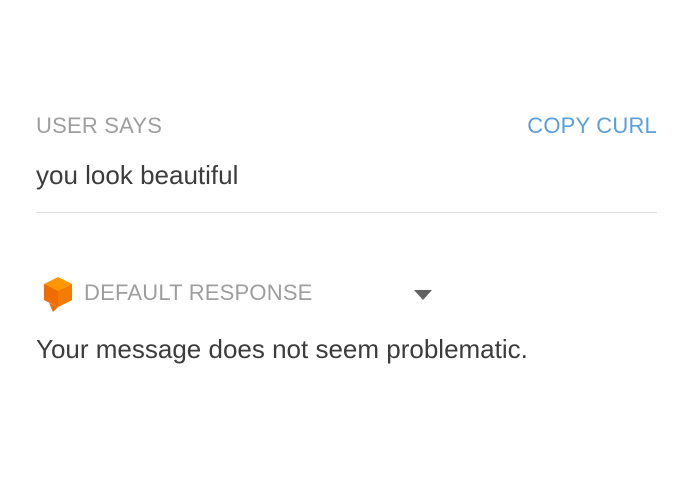 The image size is (695, 494). Describe the element at coordinates (198, 292) in the screenshot. I see `default-response-label: DEFAULT RESPONSE` at that location.